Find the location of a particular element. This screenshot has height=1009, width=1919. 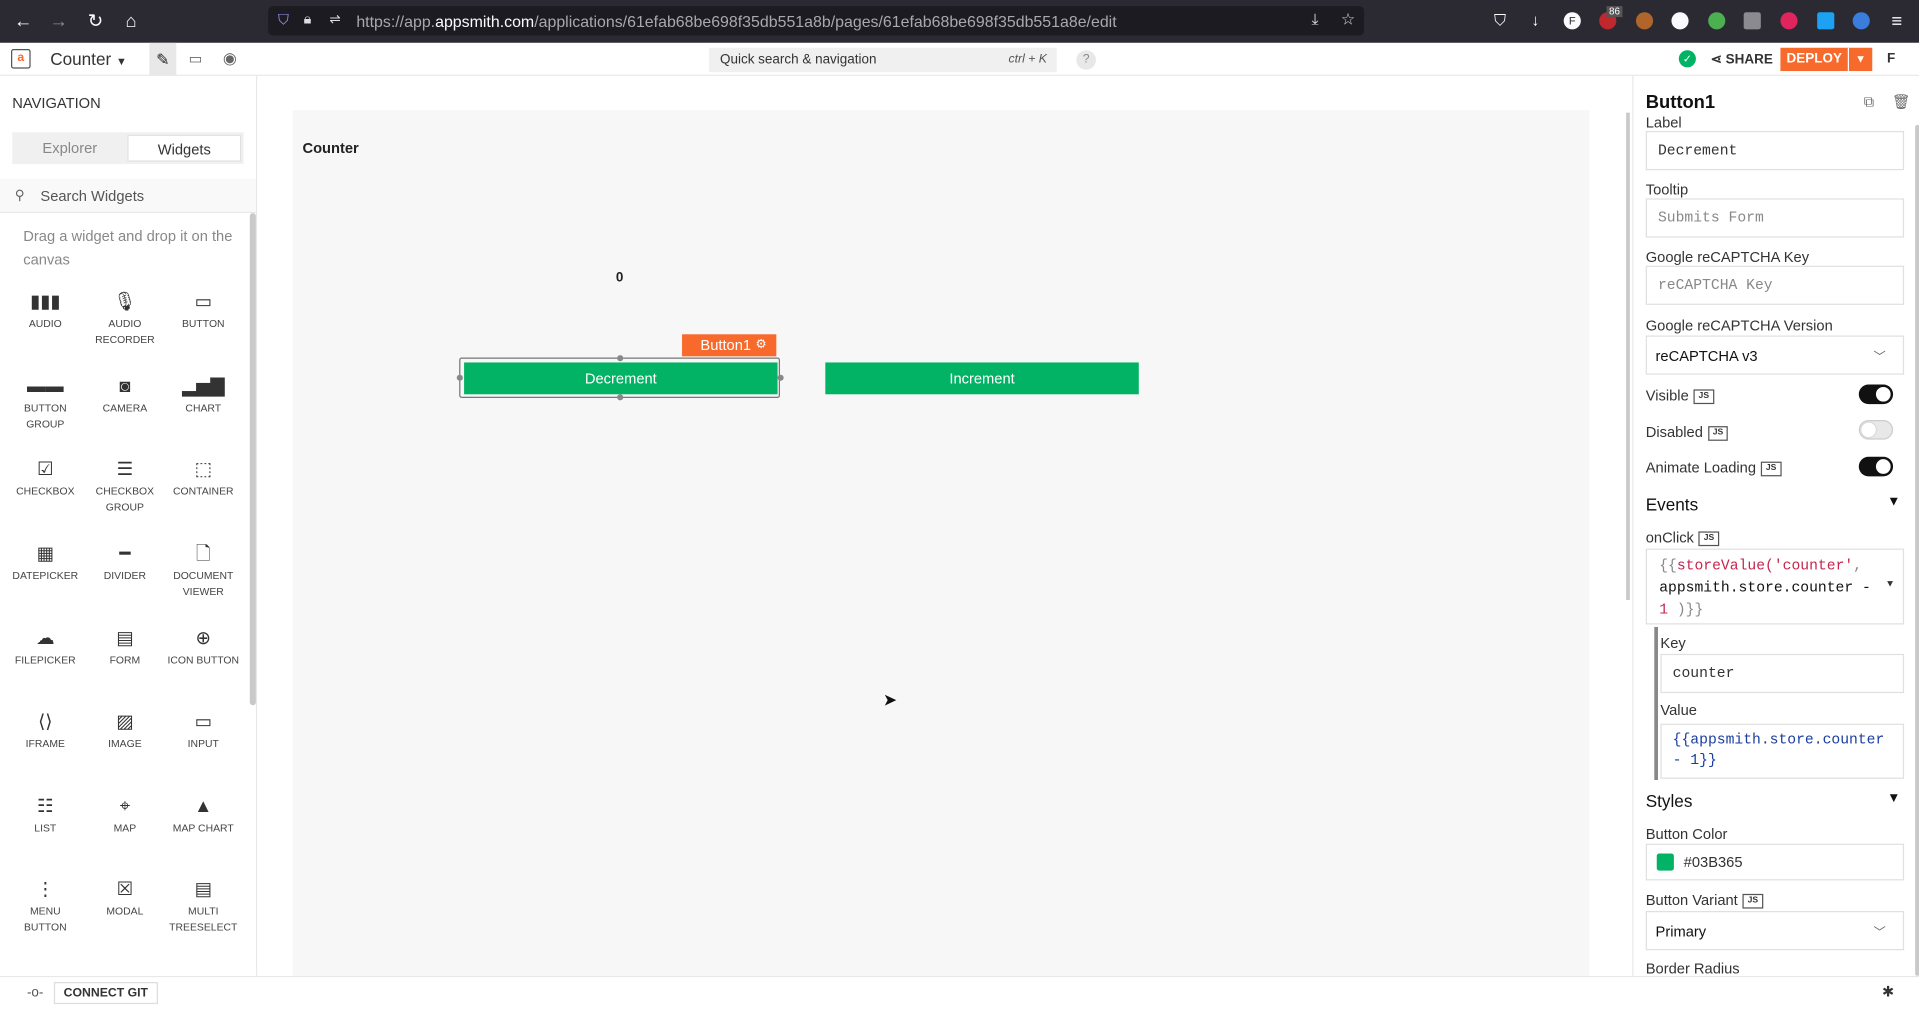

widget-card-icon-button: ⊕ ICON BUTTON is located at coordinates (203, 648).